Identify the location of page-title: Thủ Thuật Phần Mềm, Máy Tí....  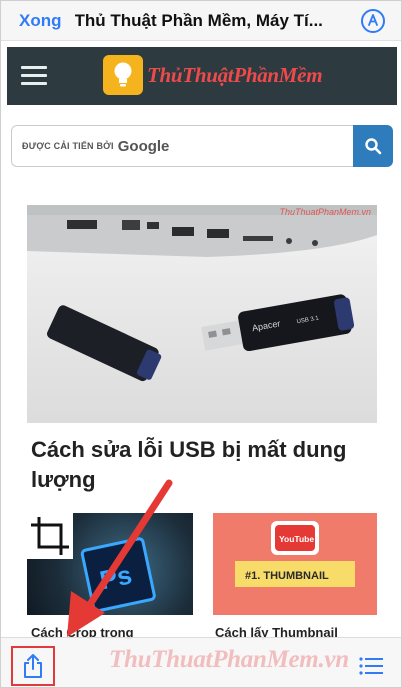
(198, 20).